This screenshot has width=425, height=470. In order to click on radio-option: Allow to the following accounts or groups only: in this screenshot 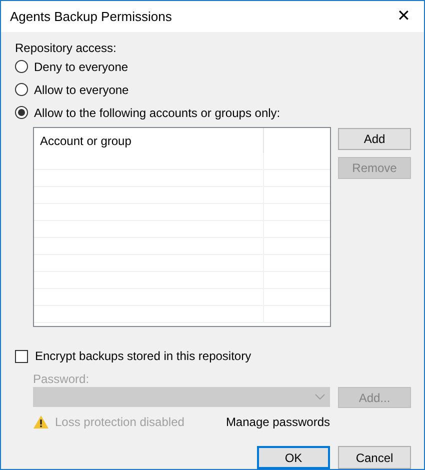, I will do `click(213, 112)`.